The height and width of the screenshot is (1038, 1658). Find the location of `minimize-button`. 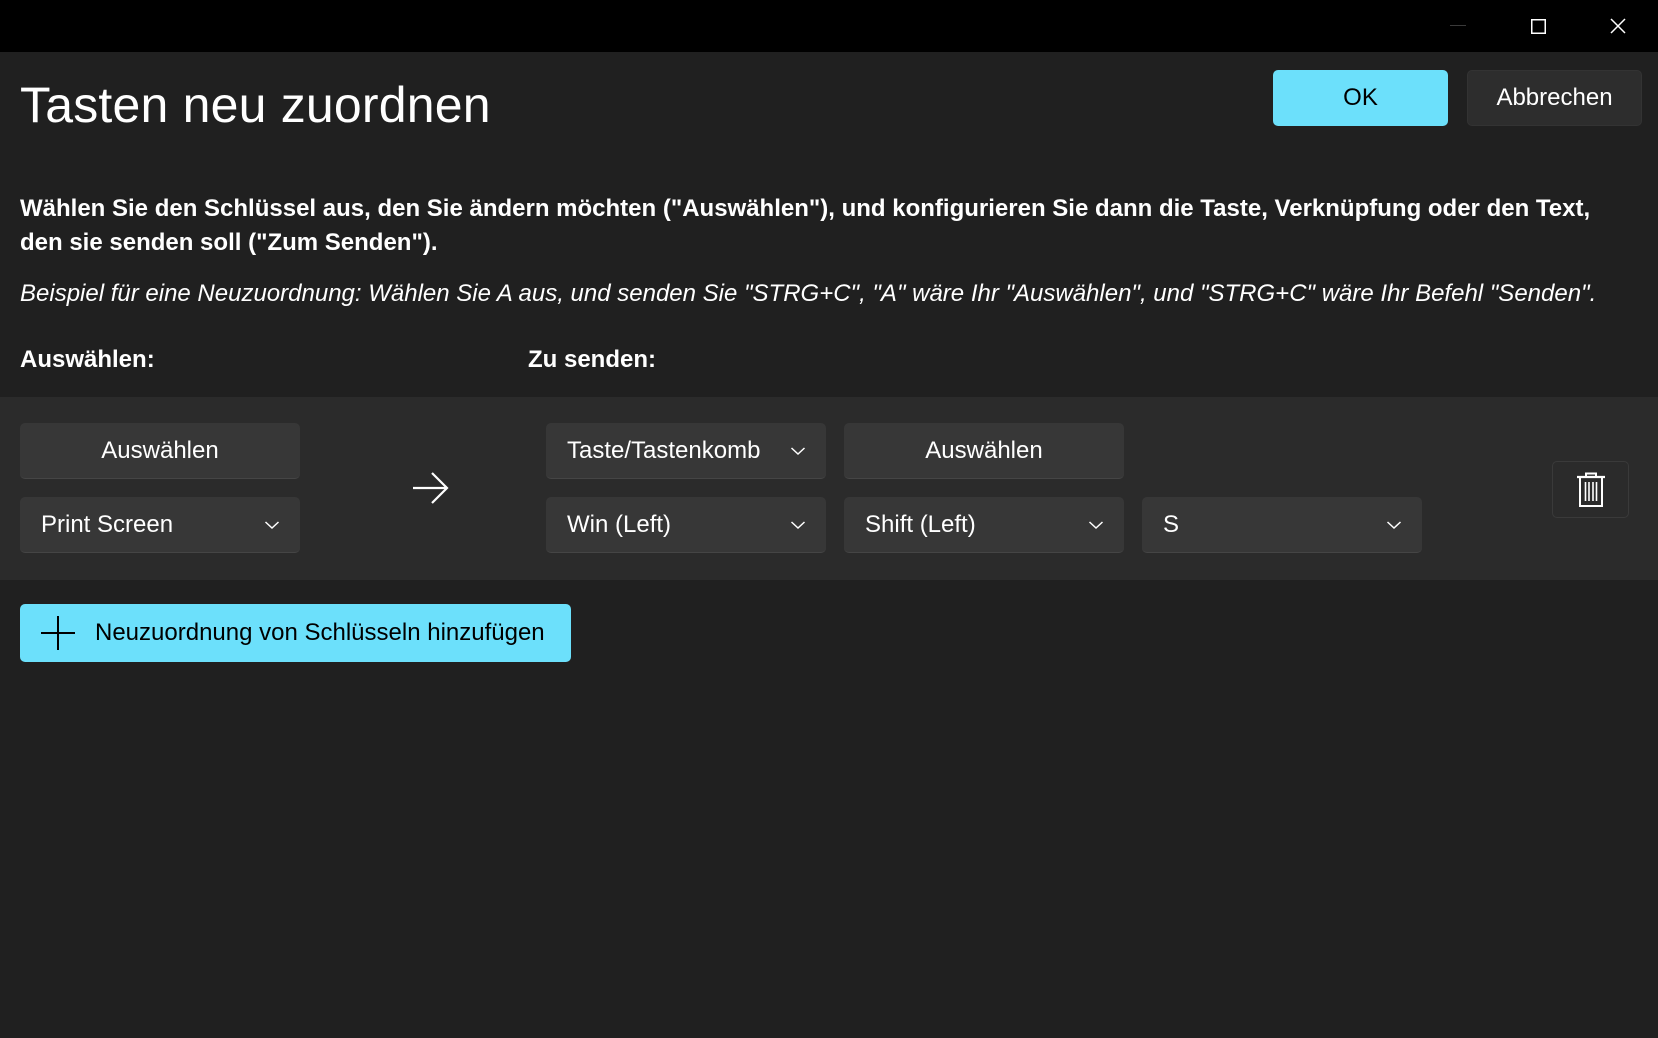

minimize-button is located at coordinates (1458, 26).